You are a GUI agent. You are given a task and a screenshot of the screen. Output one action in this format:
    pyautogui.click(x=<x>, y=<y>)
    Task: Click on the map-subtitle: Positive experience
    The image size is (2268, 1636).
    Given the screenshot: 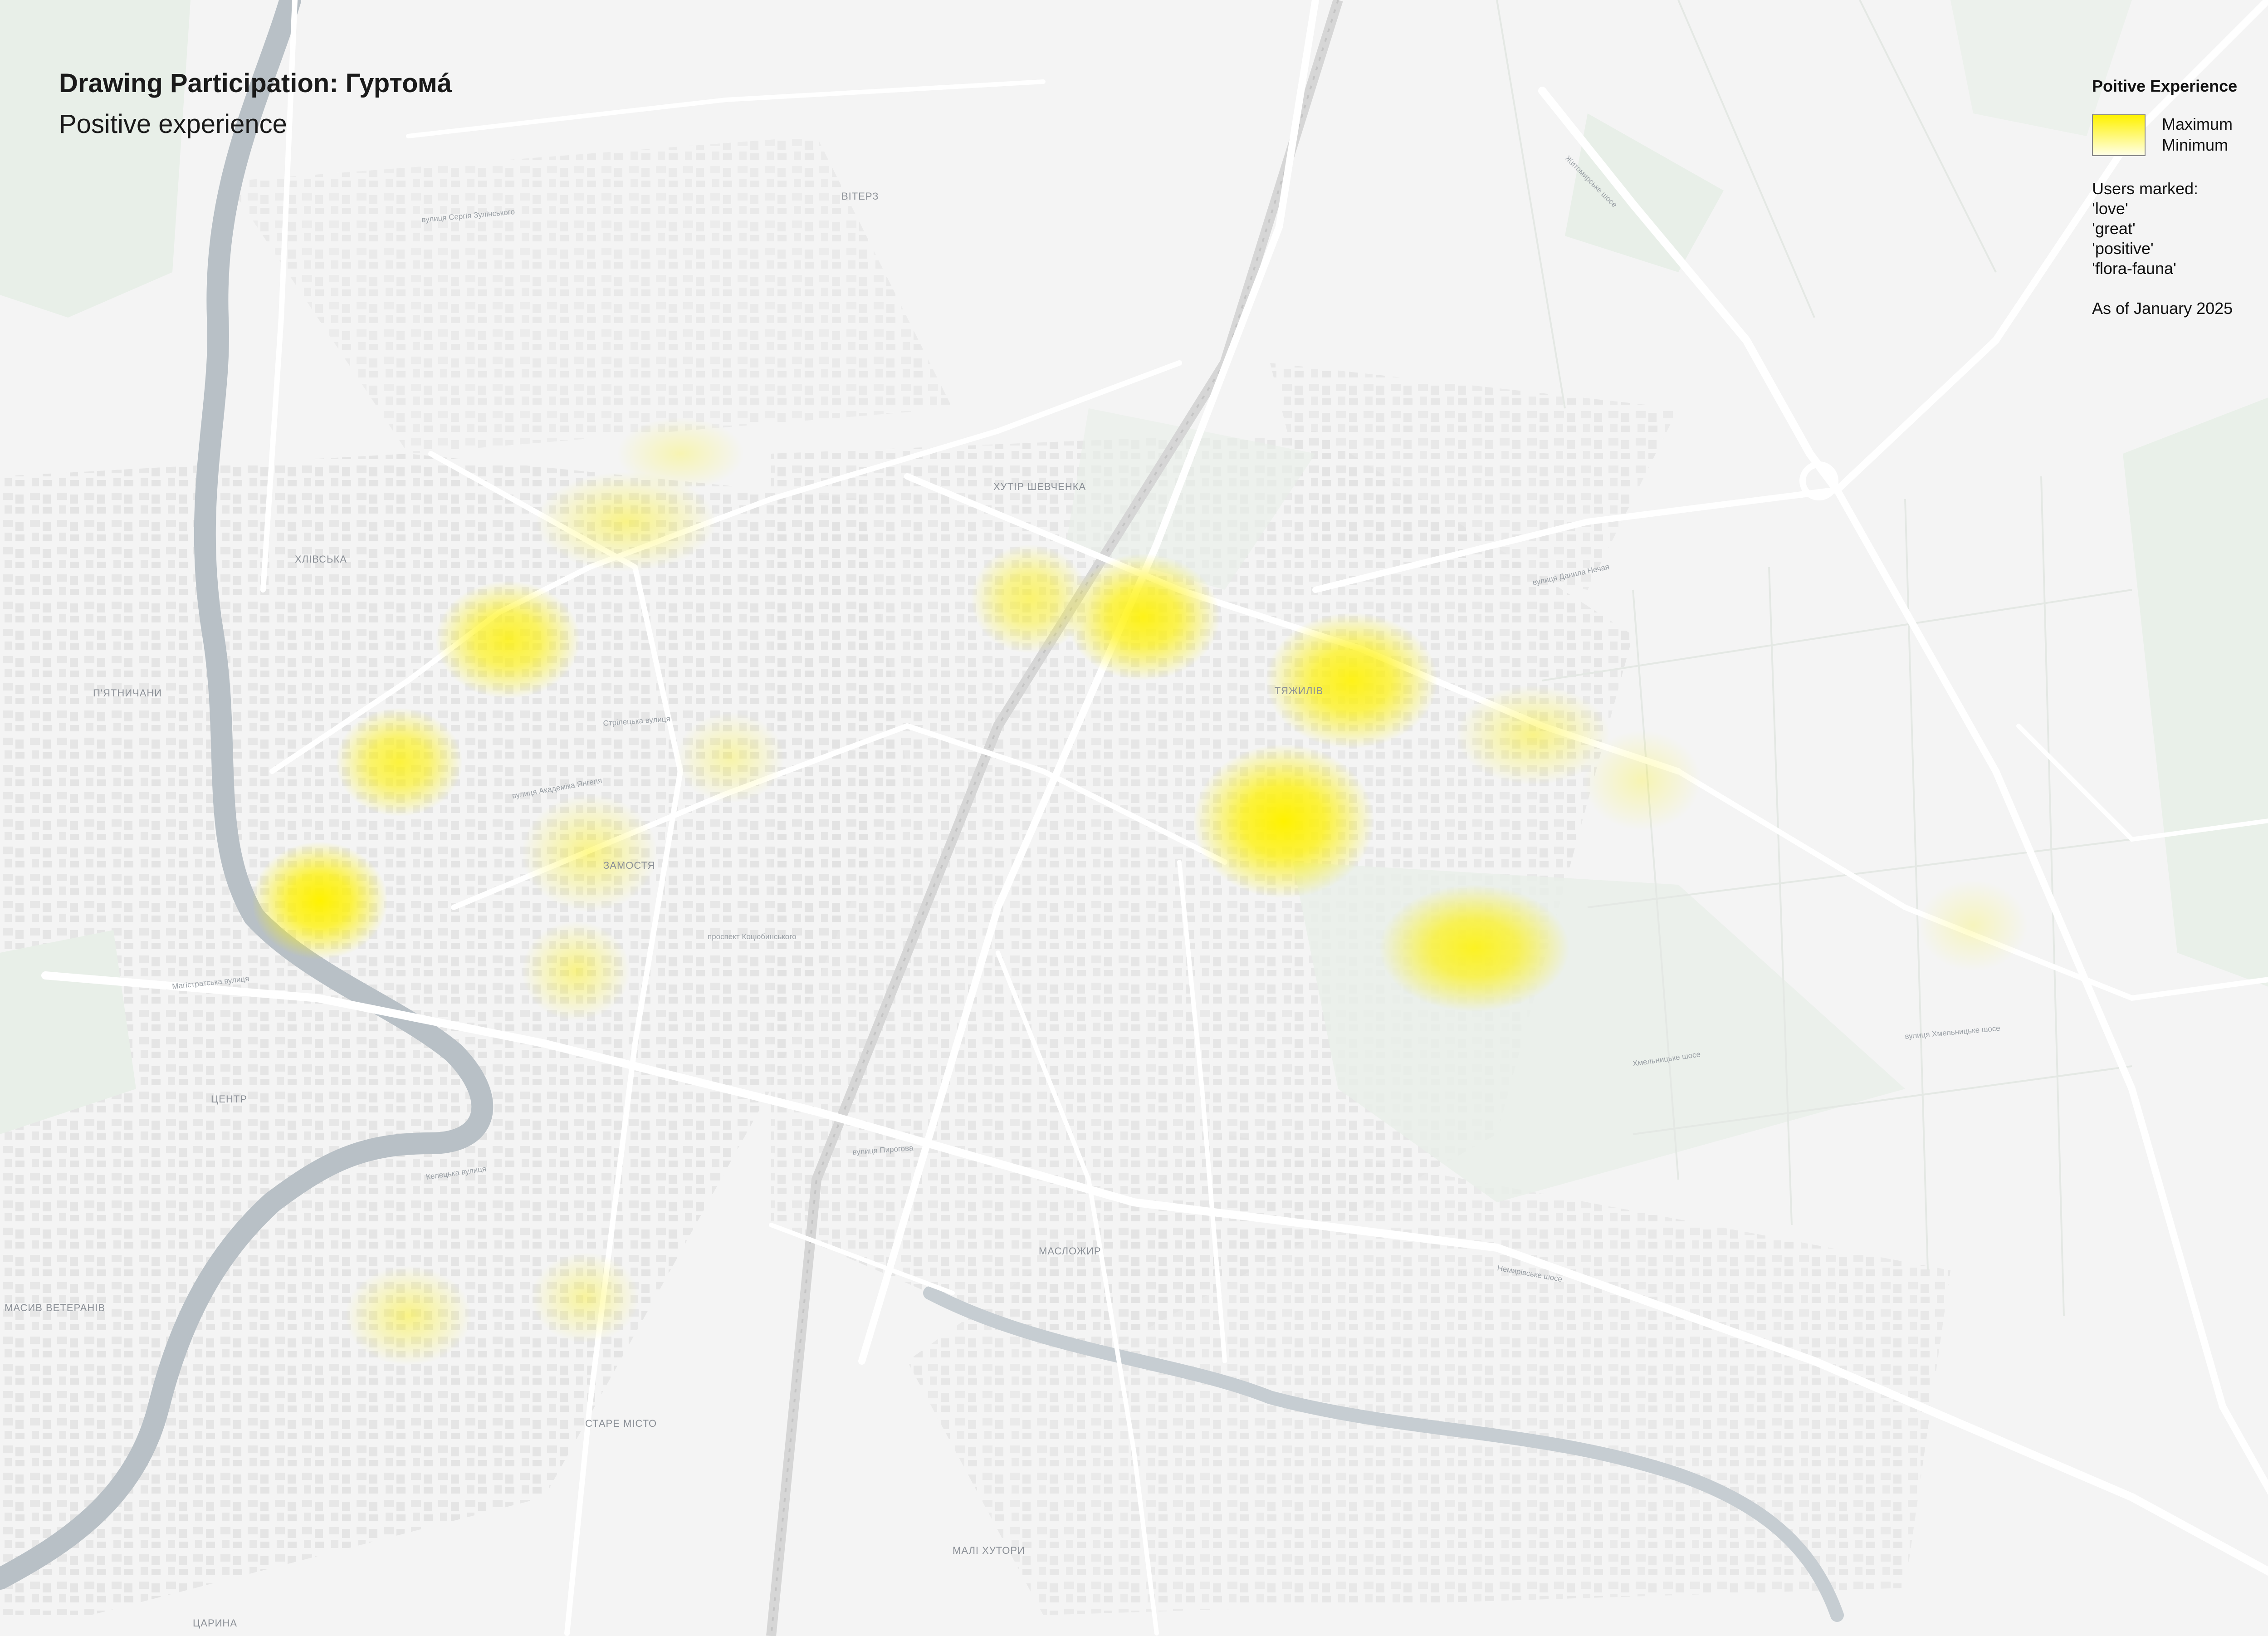 What is the action you would take?
    pyautogui.click(x=173, y=124)
    